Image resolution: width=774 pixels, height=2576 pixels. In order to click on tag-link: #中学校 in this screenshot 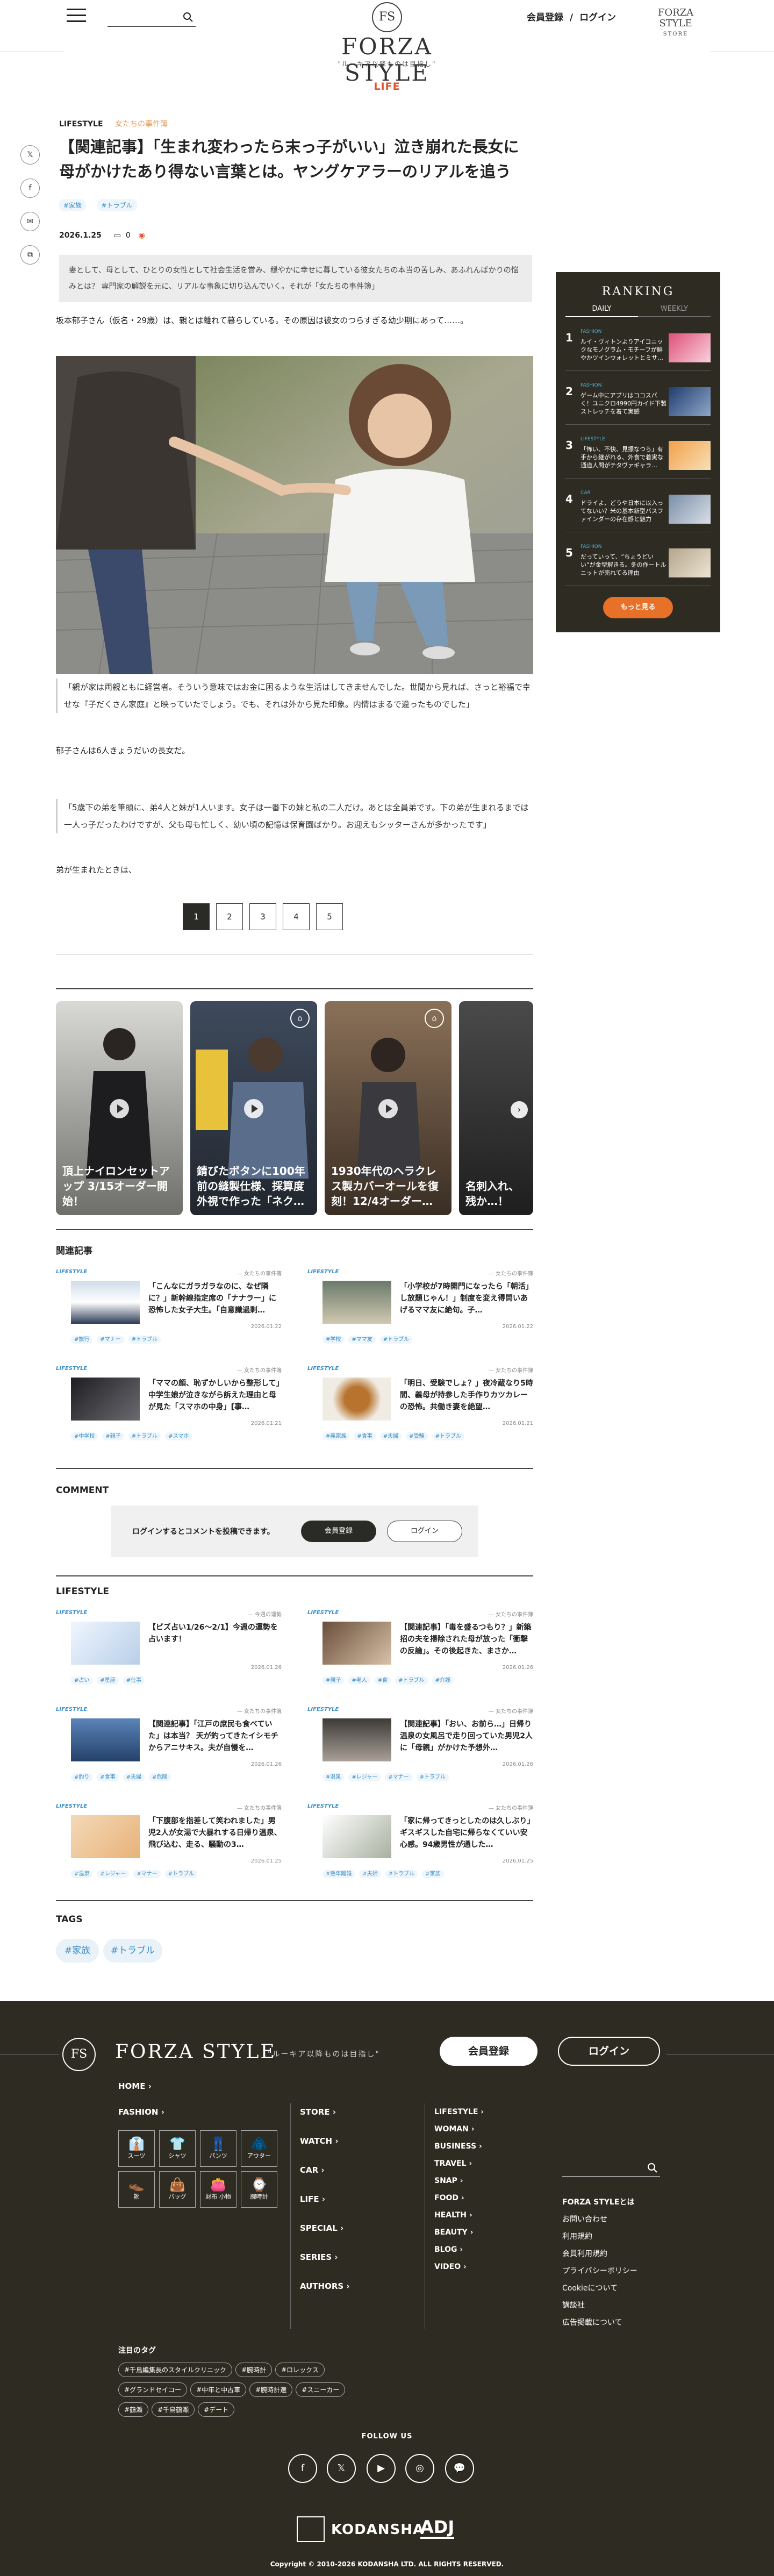, I will do `click(84, 1436)`.